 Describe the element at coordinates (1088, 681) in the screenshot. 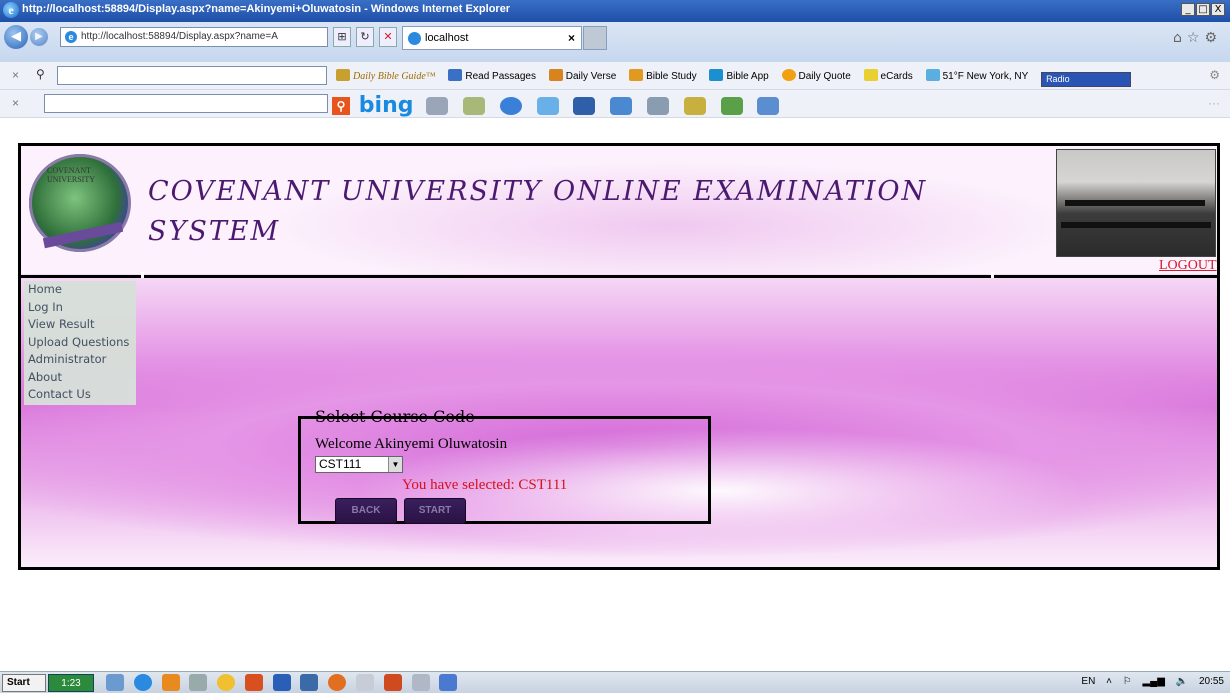

I see `language-indicator: EN` at that location.